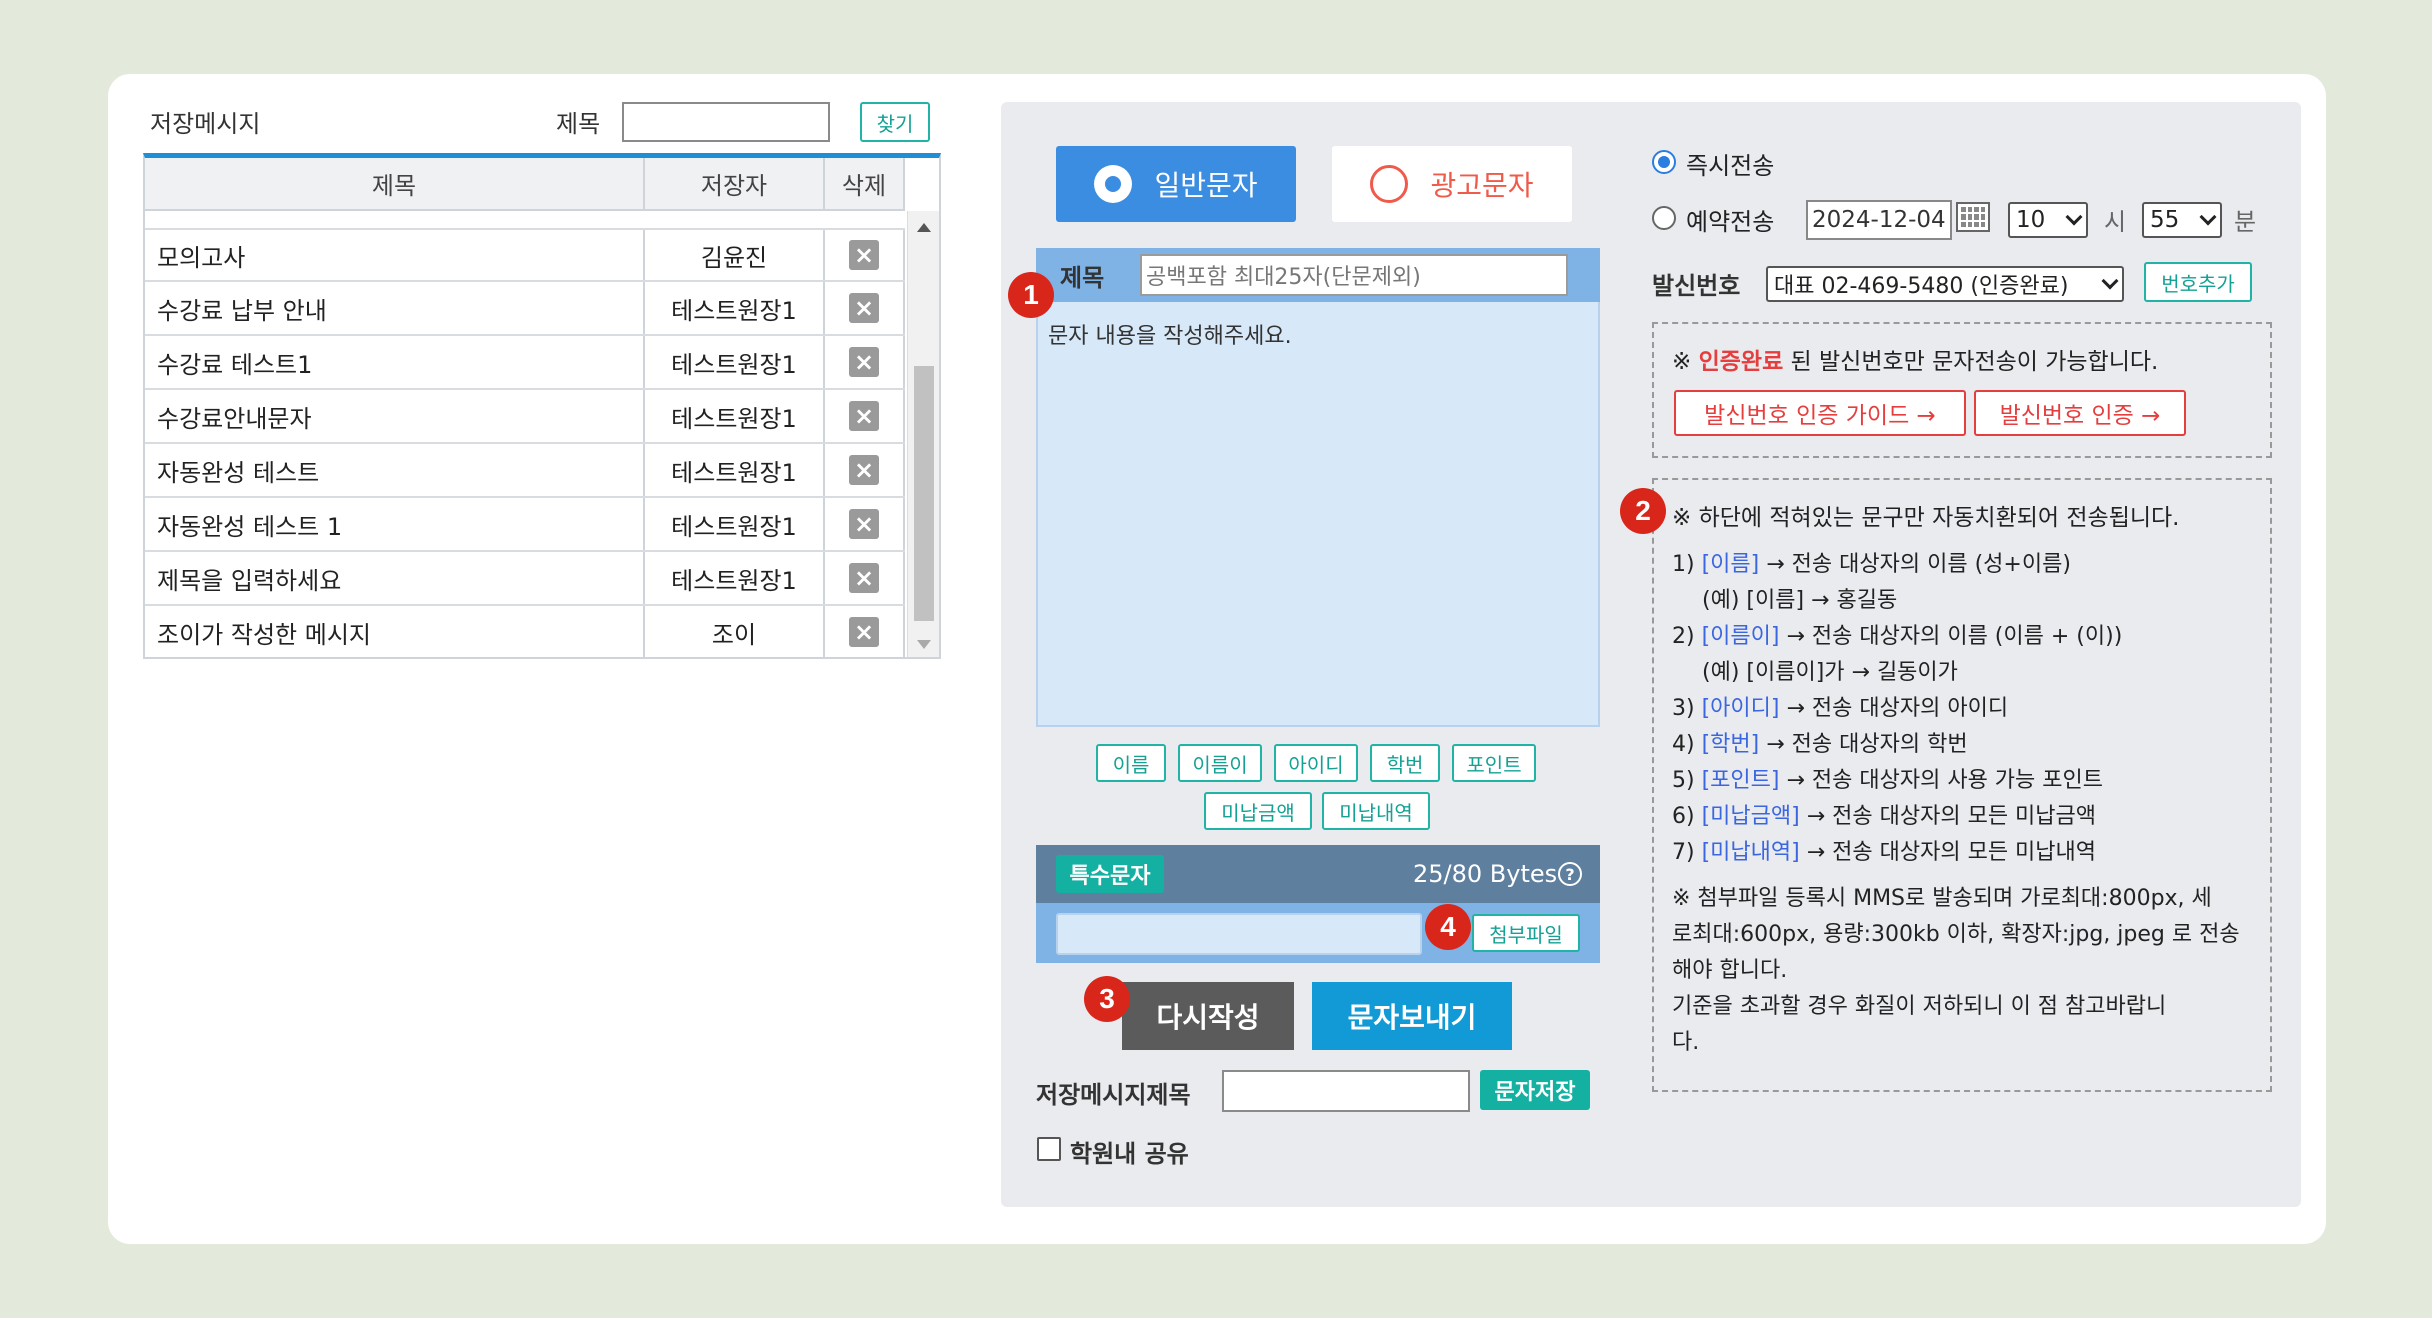 The height and width of the screenshot is (1318, 2432). Describe the element at coordinates (1354, 275) in the screenshot. I see `subject-input: 공백포함 최대25자(단문제외)` at that location.